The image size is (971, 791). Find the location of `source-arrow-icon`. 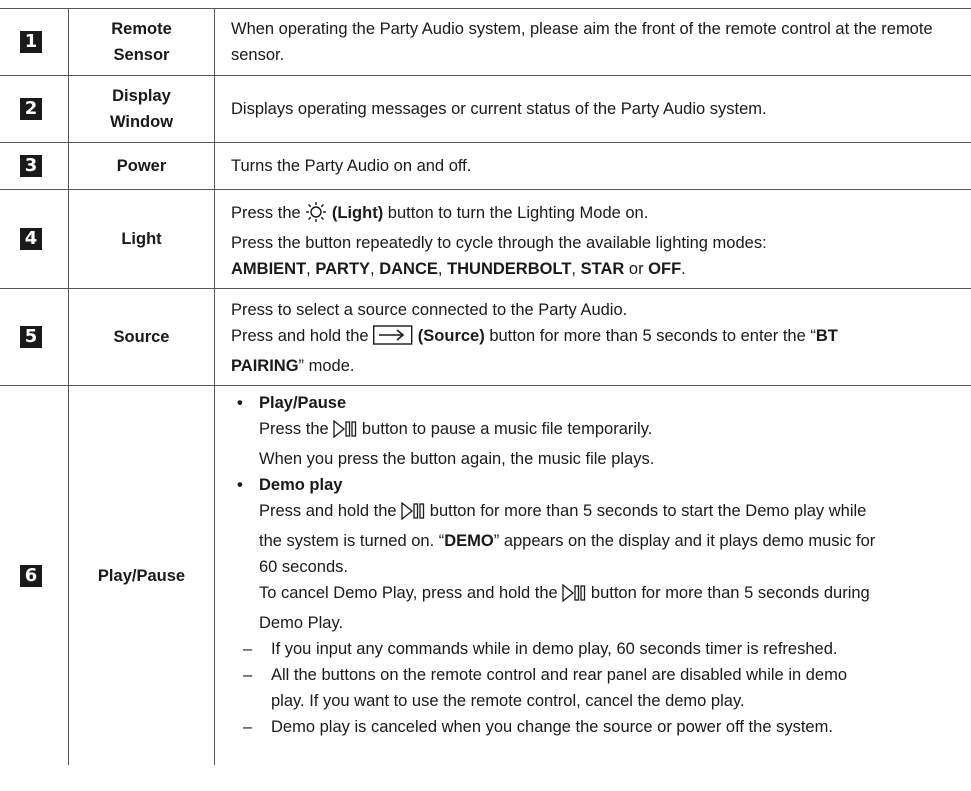

source-arrow-icon is located at coordinates (393, 339).